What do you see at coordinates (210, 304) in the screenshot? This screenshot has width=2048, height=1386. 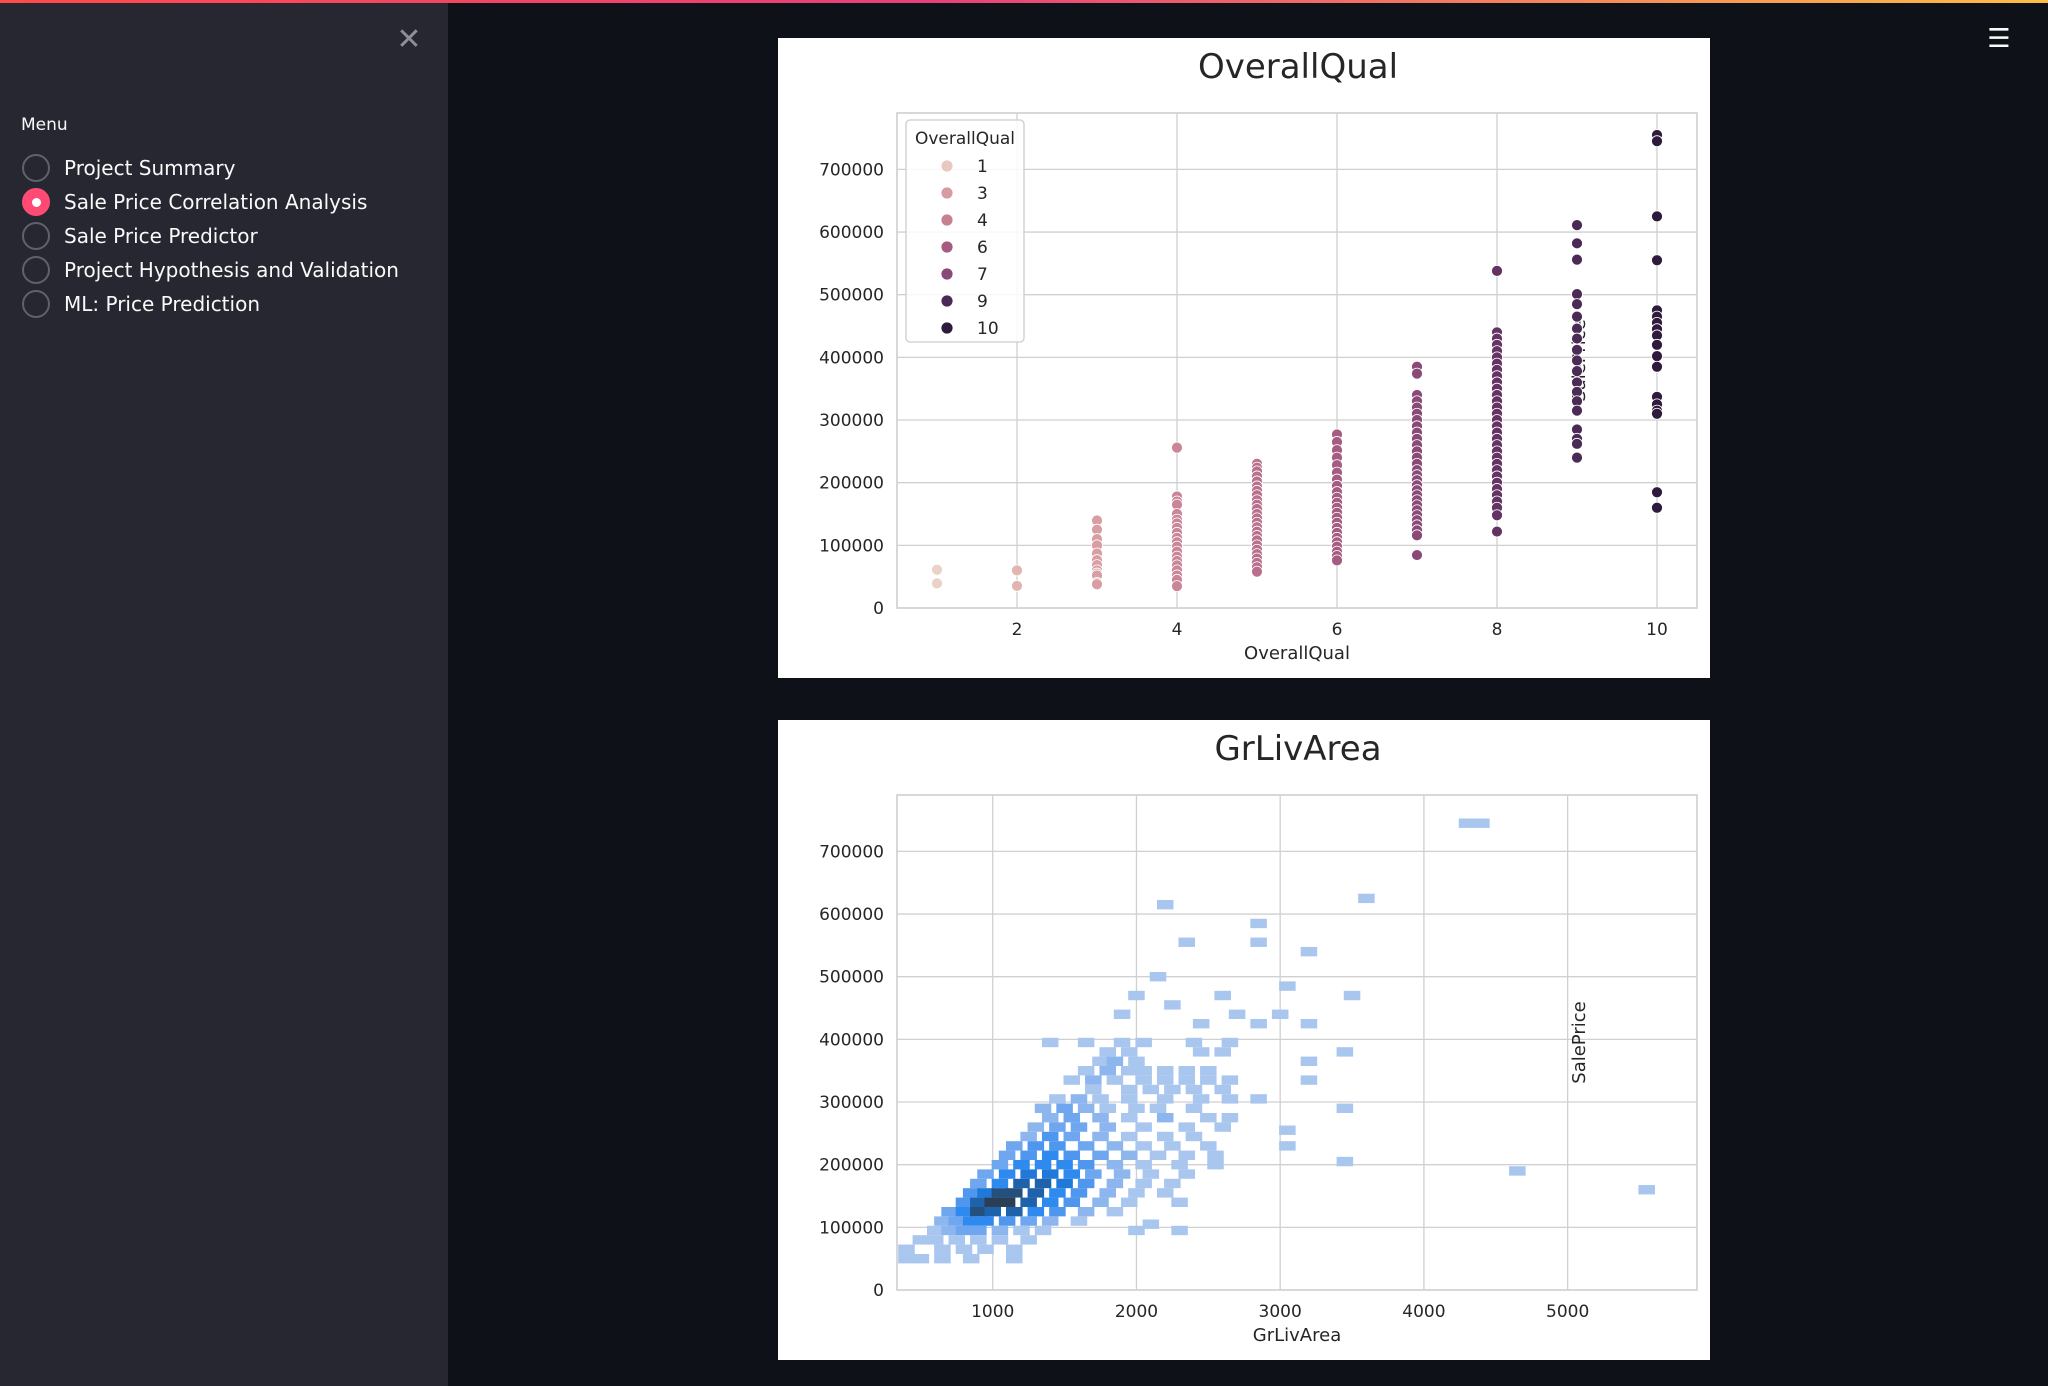 I see `nav-item-ml-price-prediction: ML: Price Prediction` at bounding box center [210, 304].